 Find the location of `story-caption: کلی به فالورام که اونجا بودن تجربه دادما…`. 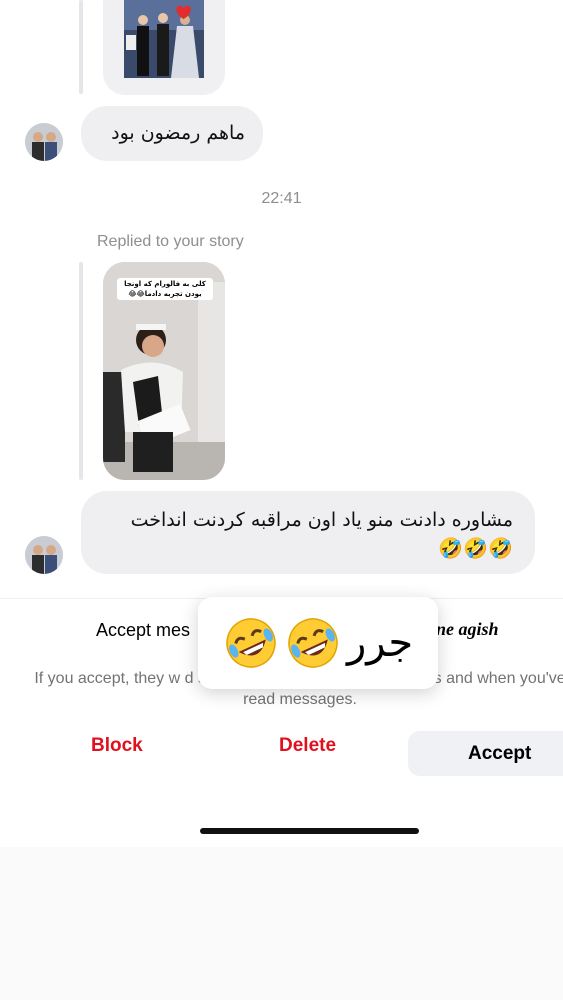

story-caption: کلی به فالورام که اونجا بودن تجربه دادما… is located at coordinates (165, 289).